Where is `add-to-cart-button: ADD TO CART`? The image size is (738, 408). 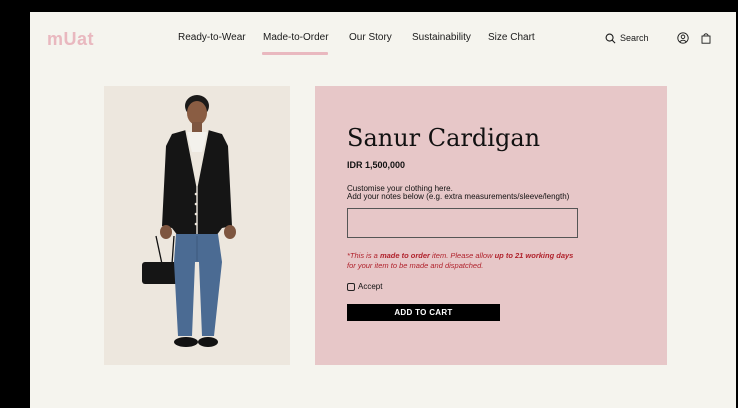
add-to-cart-button: ADD TO CART is located at coordinates (423, 312).